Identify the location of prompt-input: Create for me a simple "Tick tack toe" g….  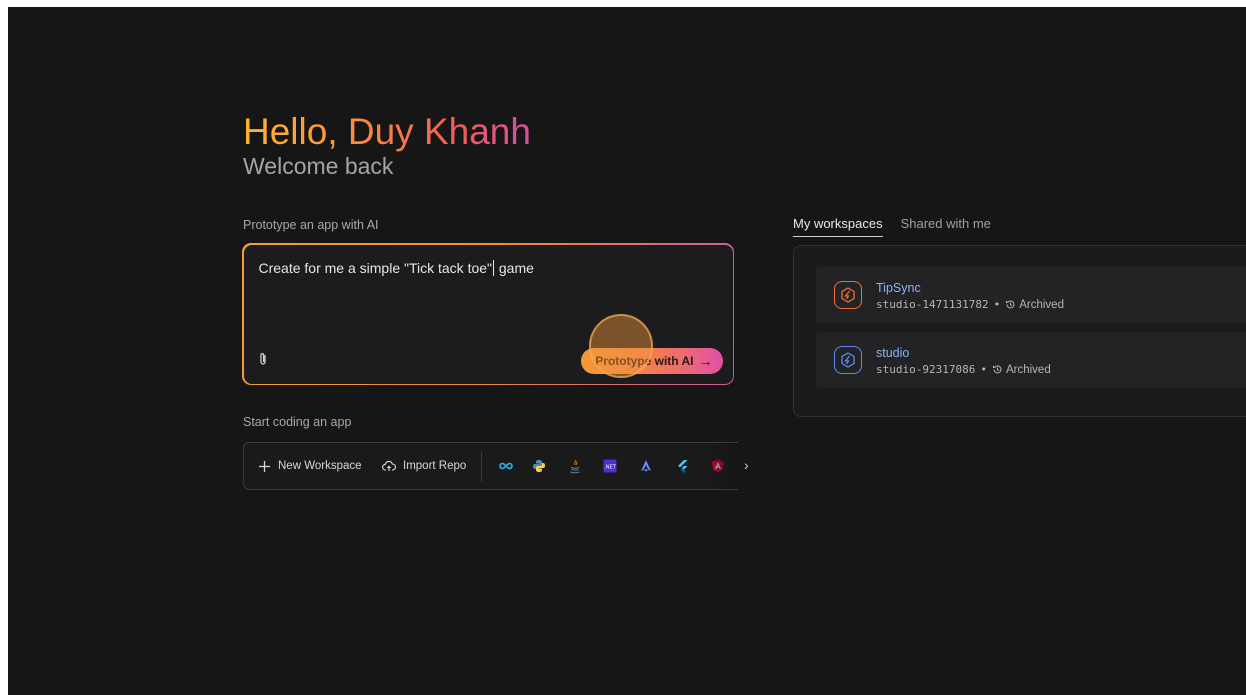
(396, 267).